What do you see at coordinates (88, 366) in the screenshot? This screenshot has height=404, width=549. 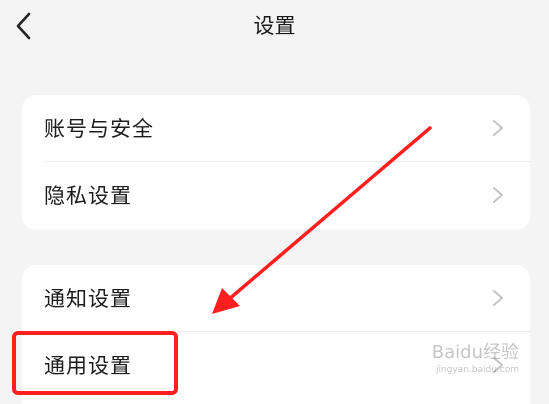 I see `settings-item-label: 通用设置` at bounding box center [88, 366].